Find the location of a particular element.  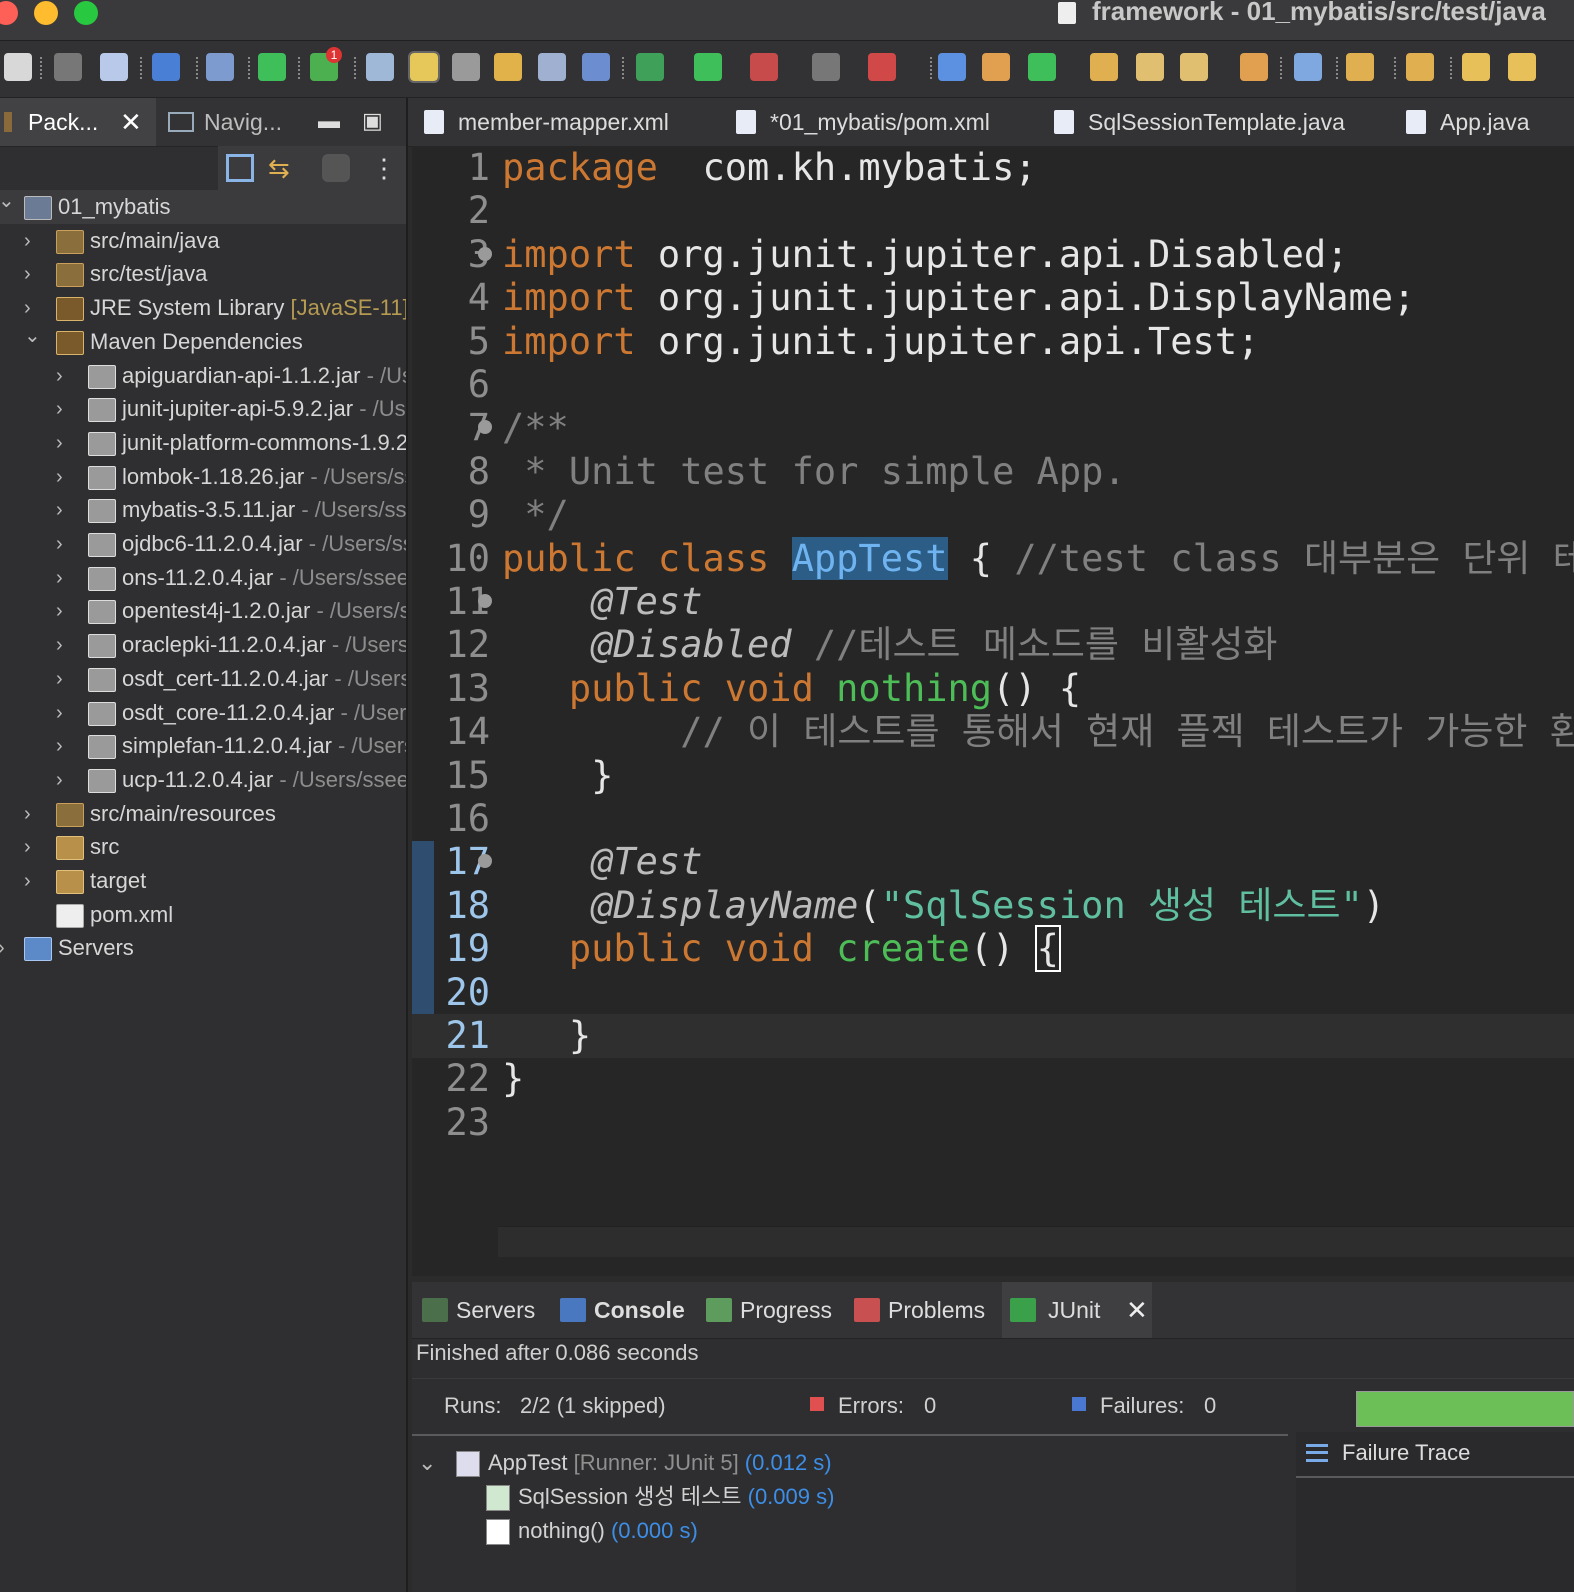

tree-item: › src/main/java is located at coordinates (203, 241).